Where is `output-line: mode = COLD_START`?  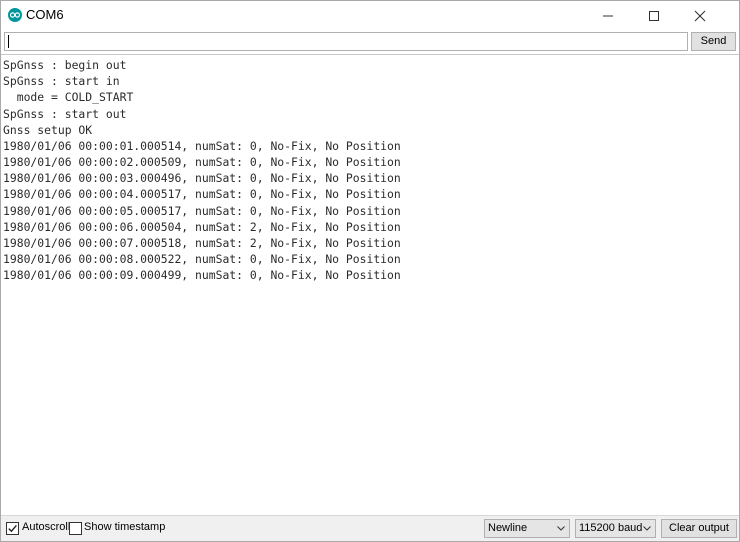 output-line: mode = COLD_START is located at coordinates (68, 97).